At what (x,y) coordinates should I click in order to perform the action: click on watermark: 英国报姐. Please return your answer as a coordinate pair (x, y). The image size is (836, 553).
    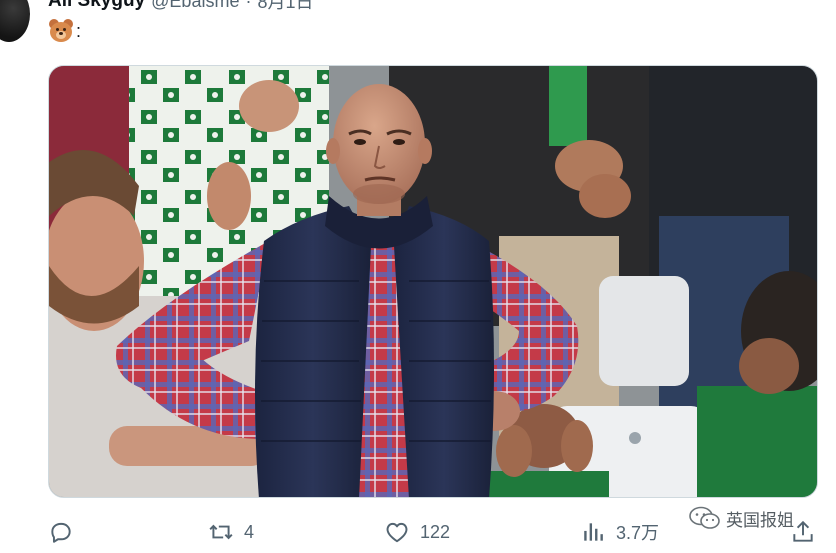
    Looking at the image, I should click on (741, 518).